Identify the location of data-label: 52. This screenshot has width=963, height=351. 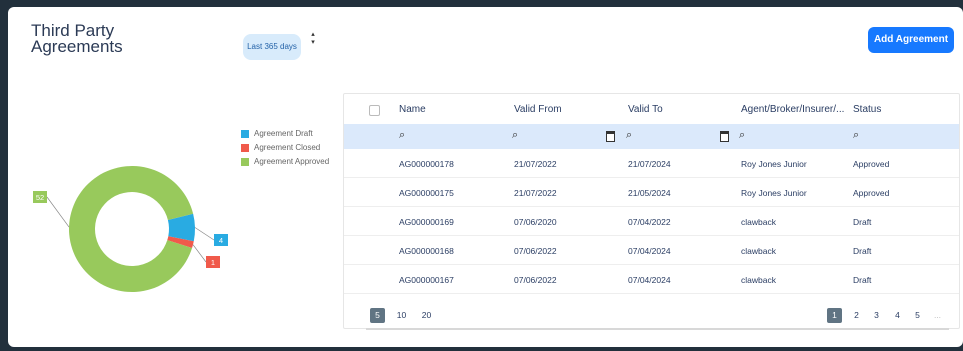
(40, 197).